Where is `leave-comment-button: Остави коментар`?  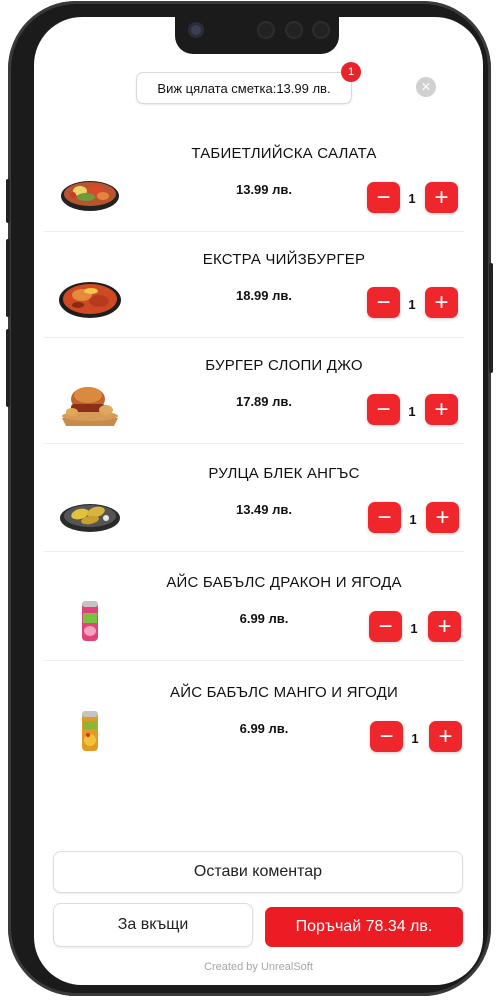 leave-comment-button: Остави коментар is located at coordinates (258, 872).